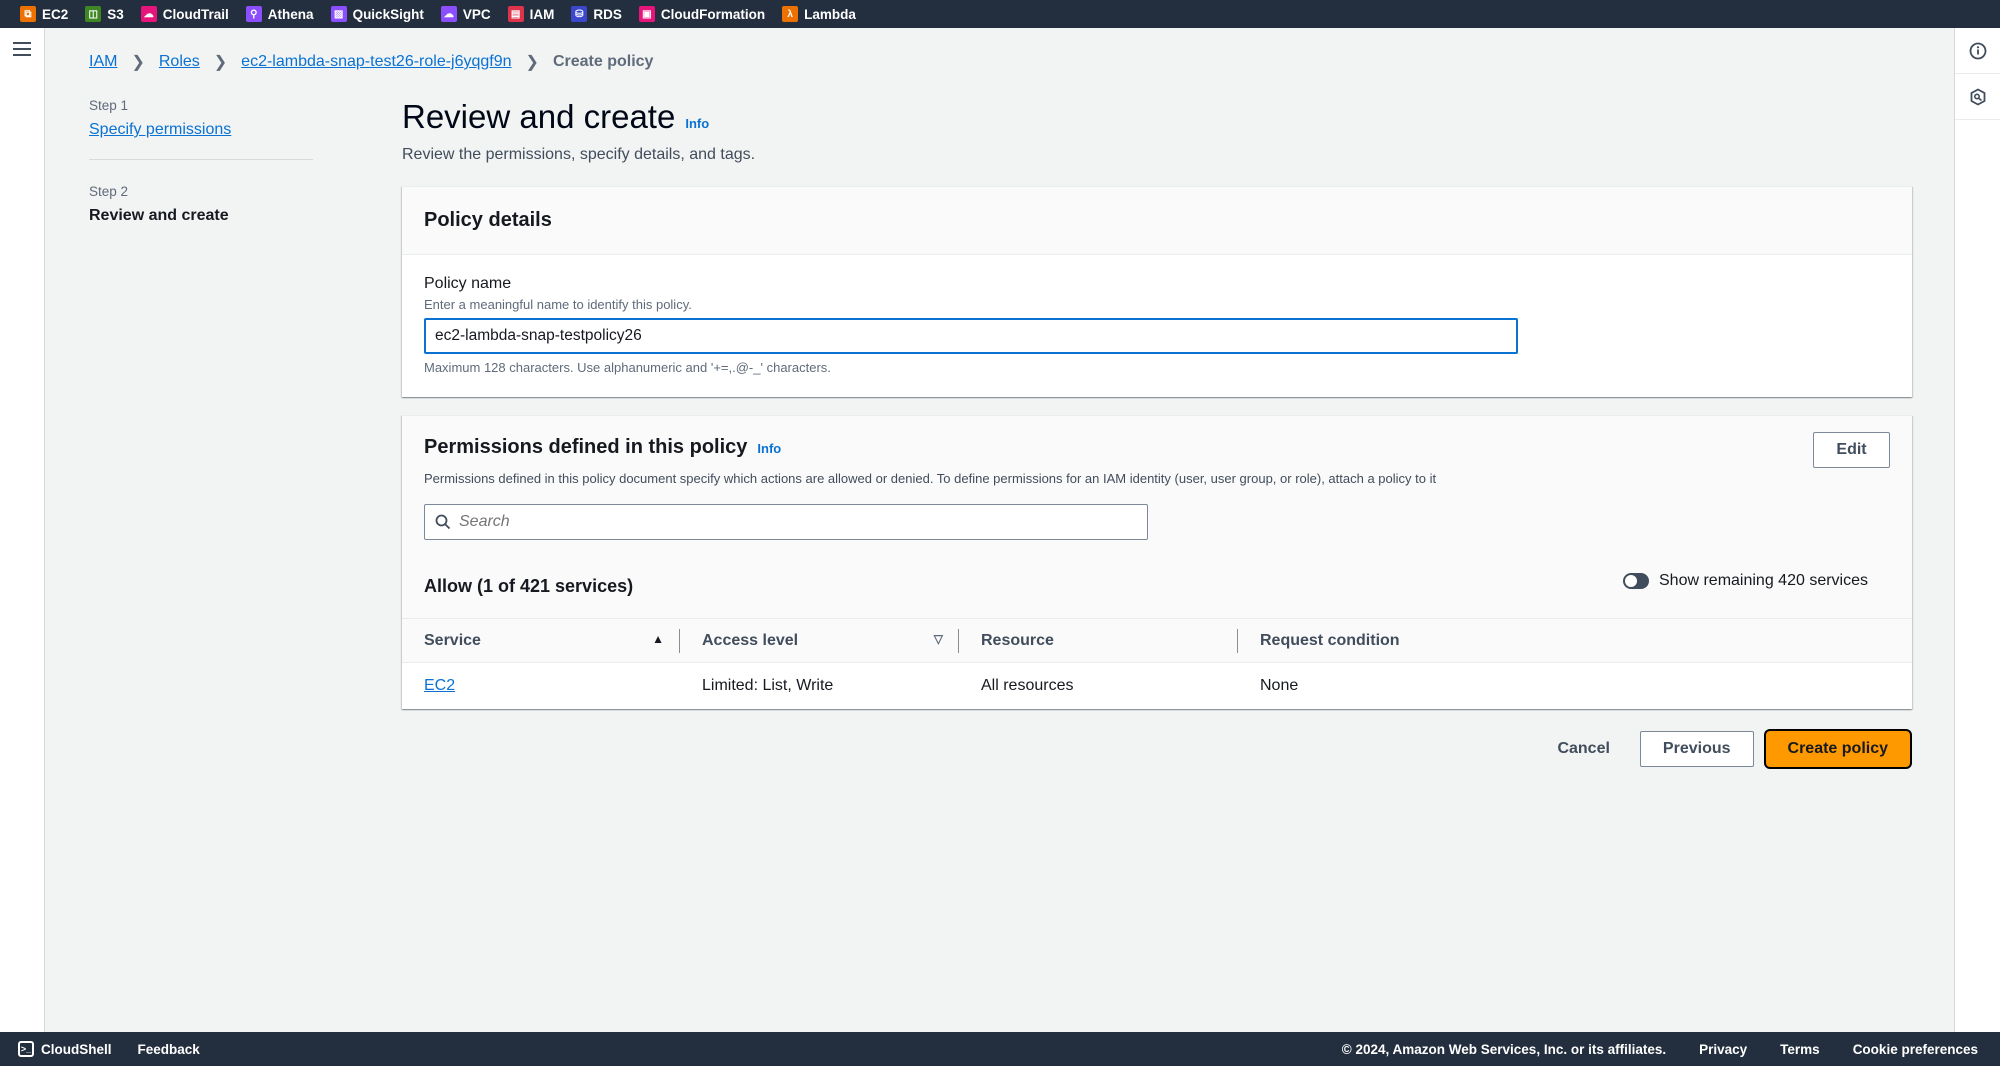 This screenshot has height=1066, width=2000. What do you see at coordinates (376, 62) in the screenshot?
I see `breadcrumb-role: ec2-lambda-snap-test26-role-j6yqgf9n` at bounding box center [376, 62].